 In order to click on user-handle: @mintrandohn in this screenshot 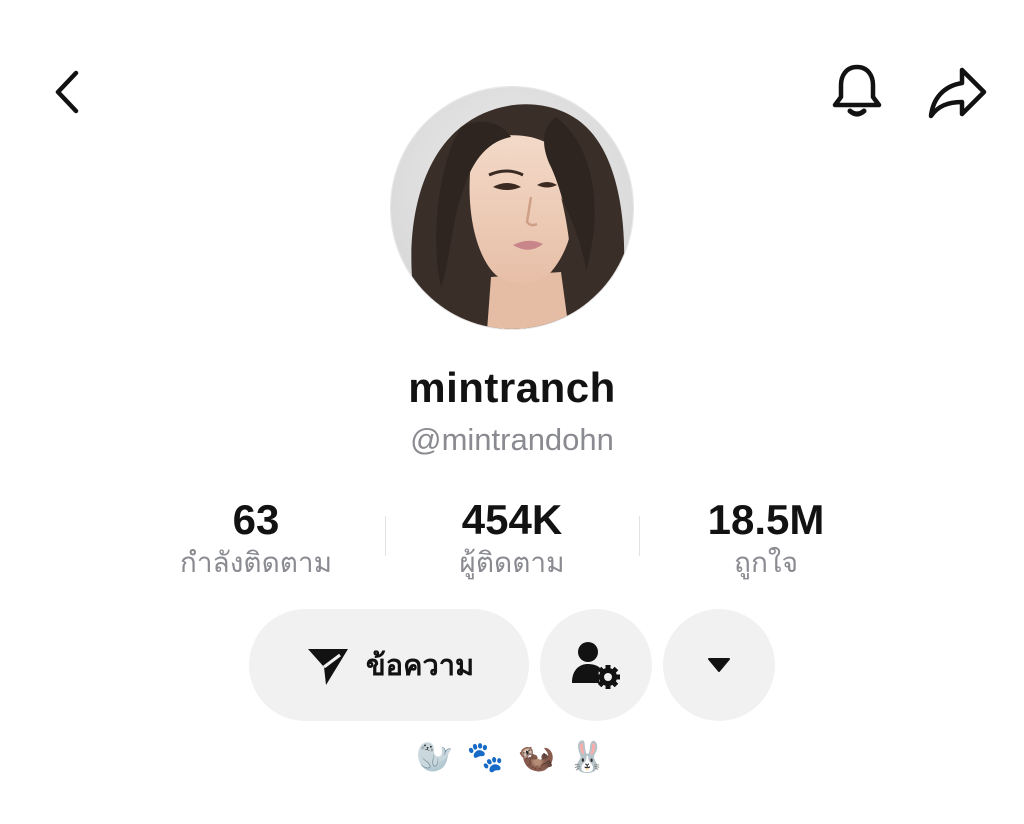, I will do `click(512, 439)`.